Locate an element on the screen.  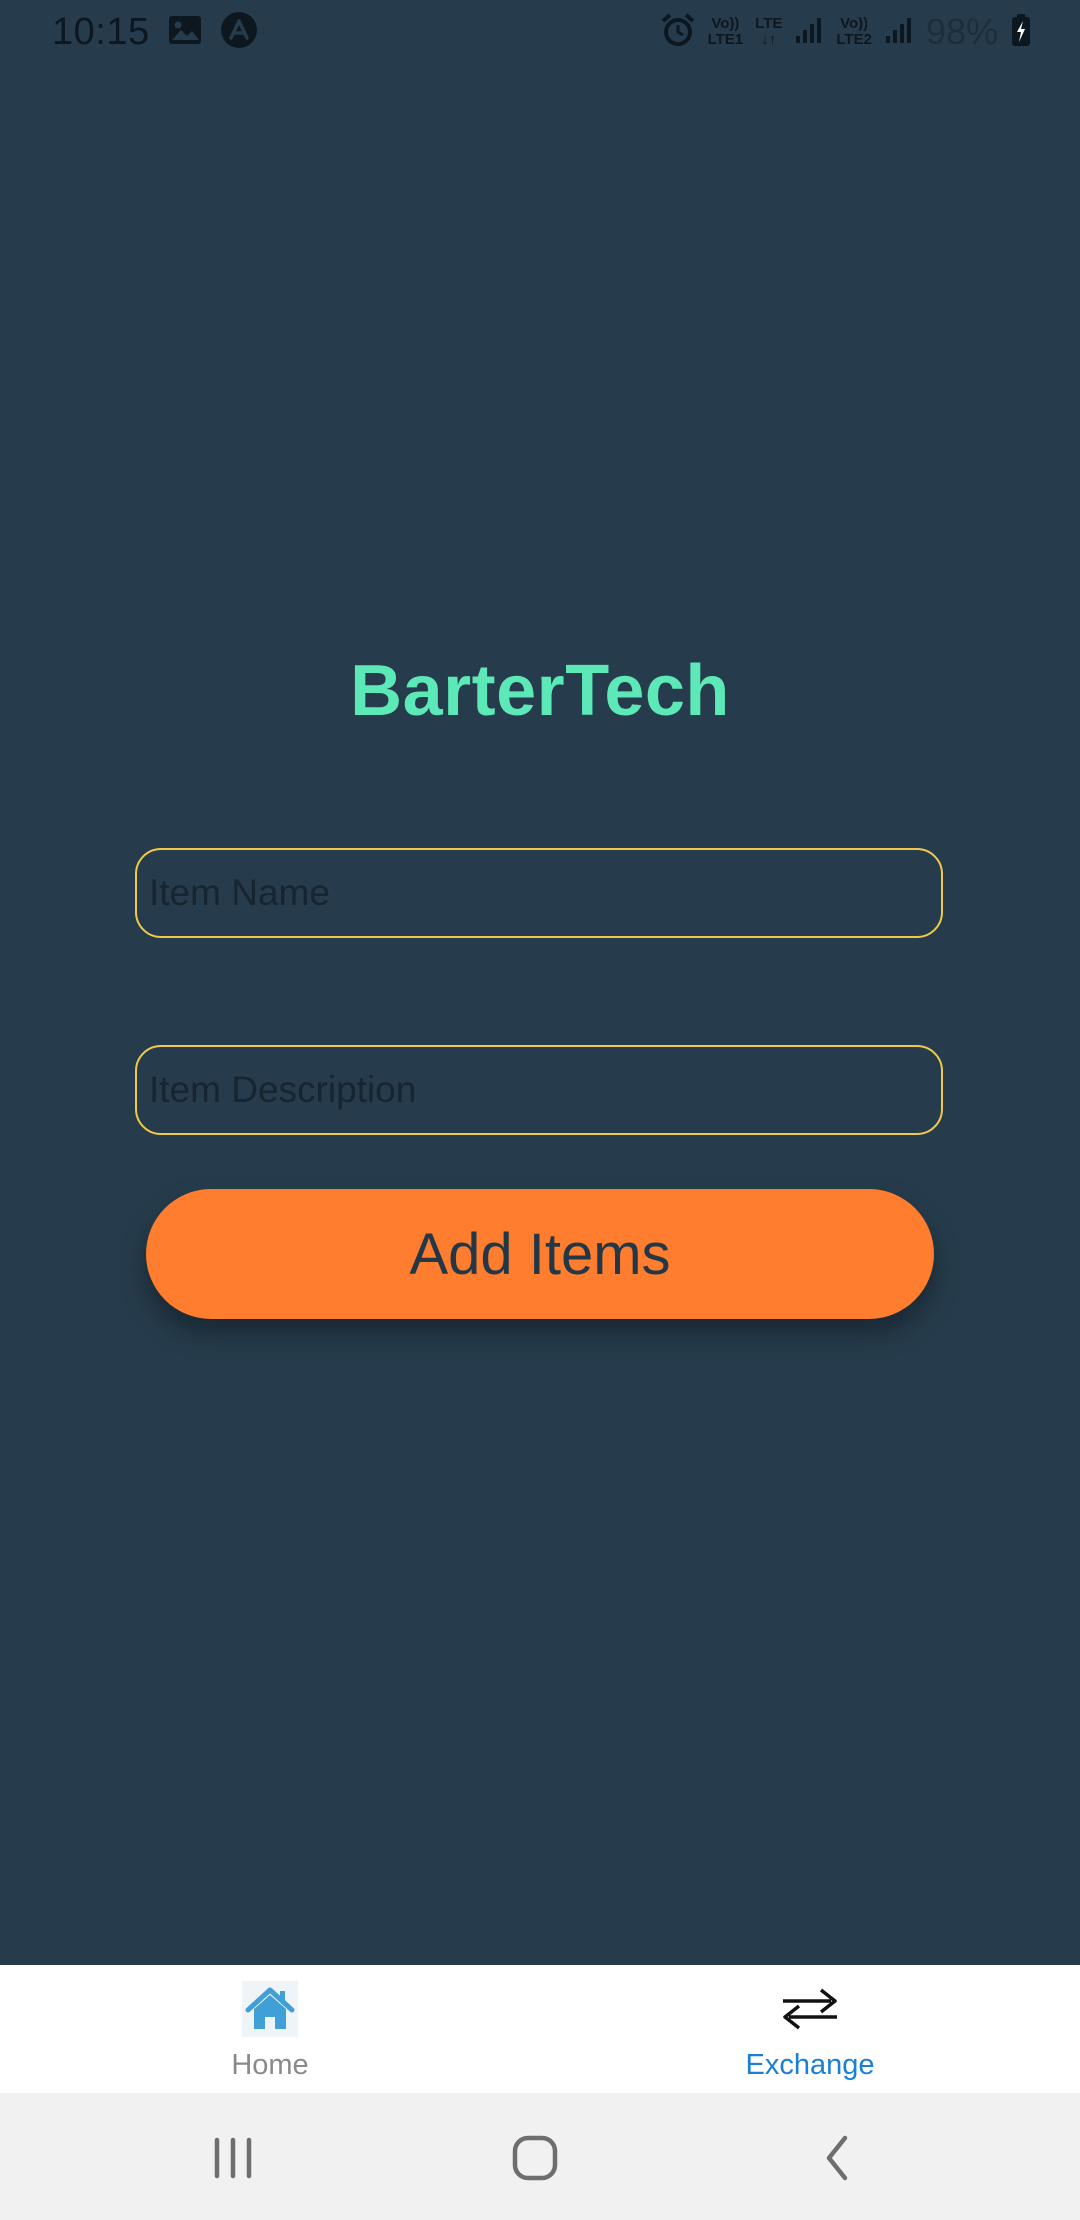
status-bar: 10:15 Vo)) LTE1 LTE ↓↑ Vo)) LTE2 98% is located at coordinates (540, 32).